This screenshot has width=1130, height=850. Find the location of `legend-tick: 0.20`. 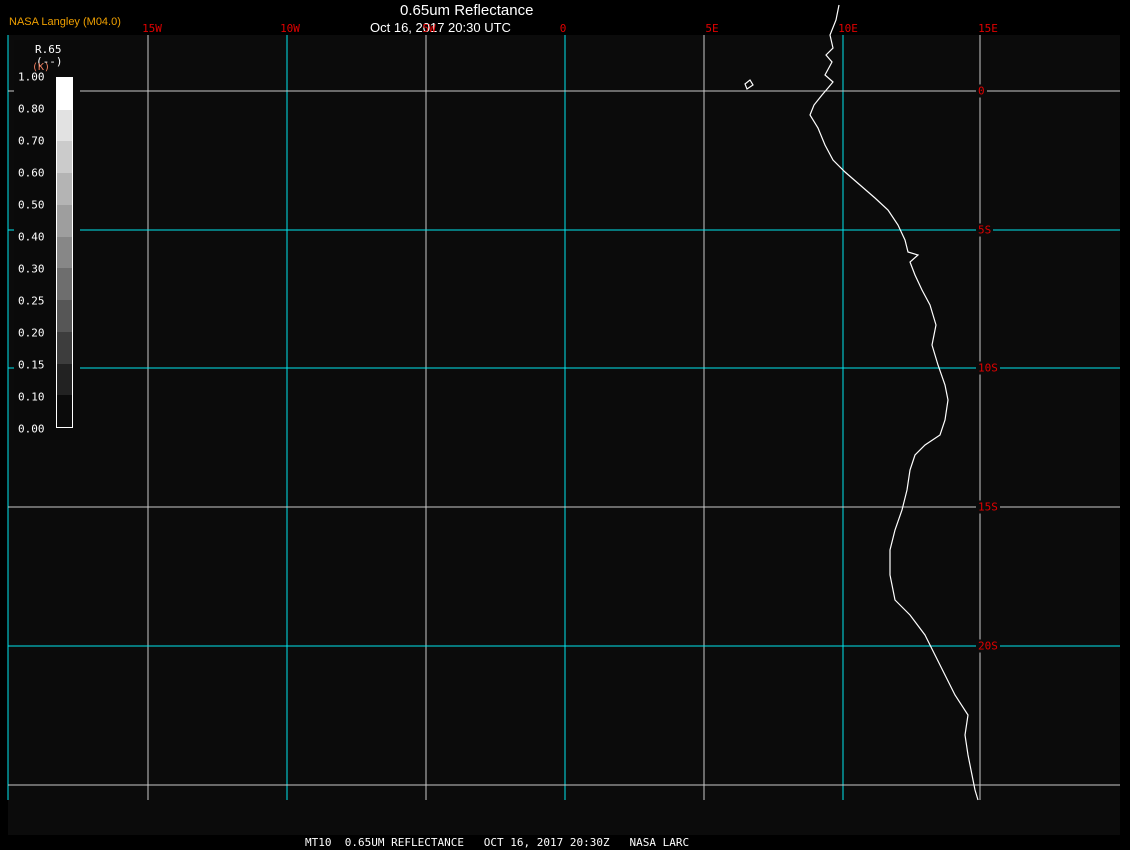

legend-tick: 0.20 is located at coordinates (31, 333).